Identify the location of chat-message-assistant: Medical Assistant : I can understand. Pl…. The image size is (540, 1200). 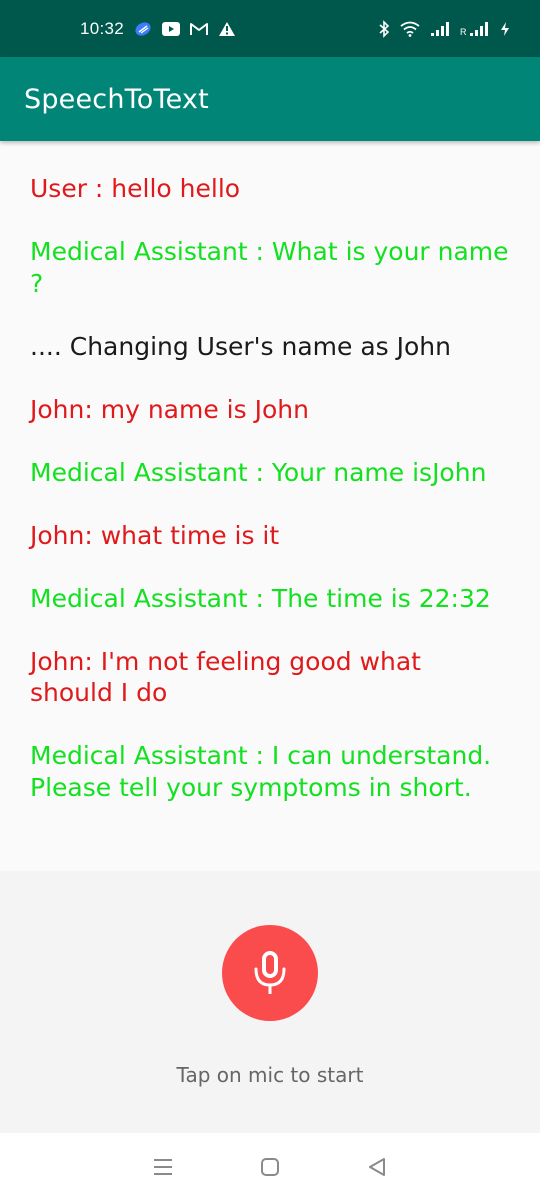
(261, 771).